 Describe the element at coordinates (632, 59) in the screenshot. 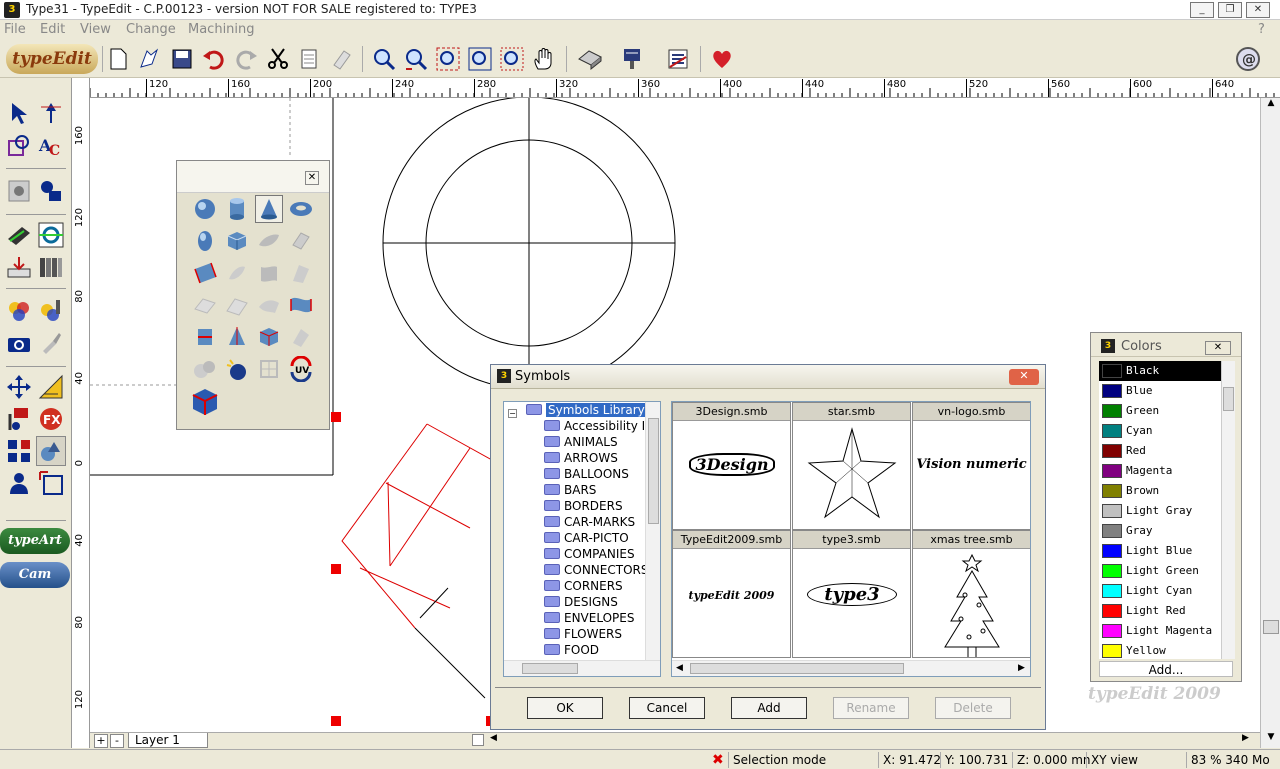

I see `machine-icon` at that location.